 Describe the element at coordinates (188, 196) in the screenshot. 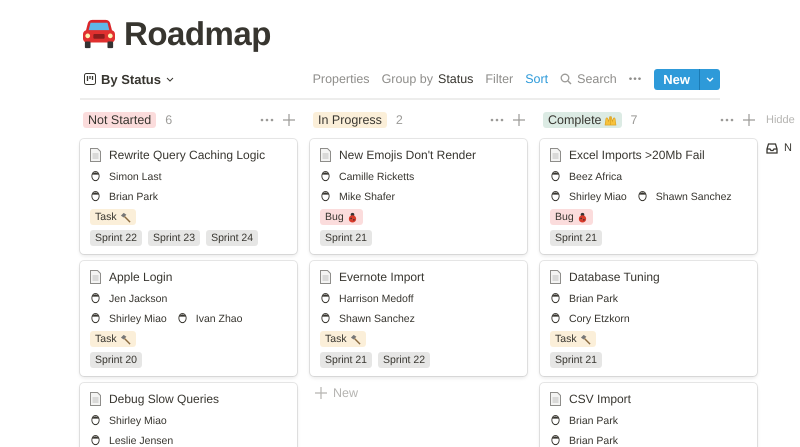

I see `task-card: Rewrite Query Caching Logic Simon Last Brian Park Task Sprint 22 Sprint 23 Sprint 24` at that location.